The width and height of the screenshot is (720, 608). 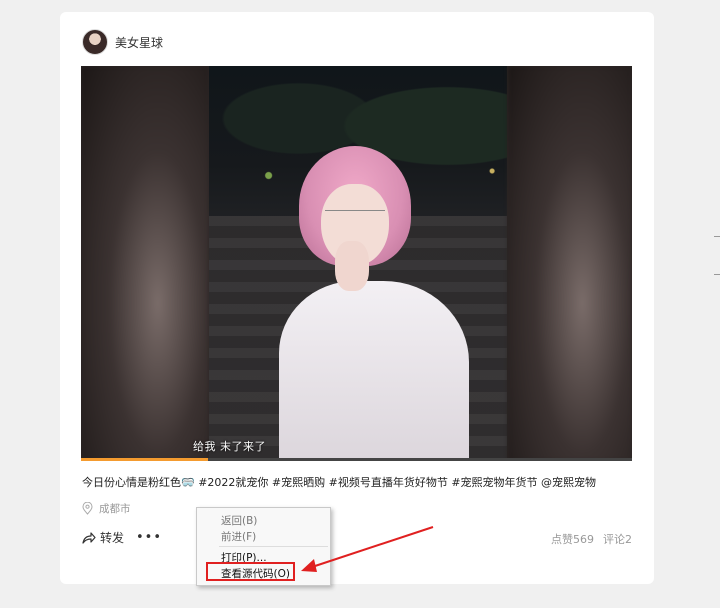 I want to click on person-figure, so click(x=379, y=303).